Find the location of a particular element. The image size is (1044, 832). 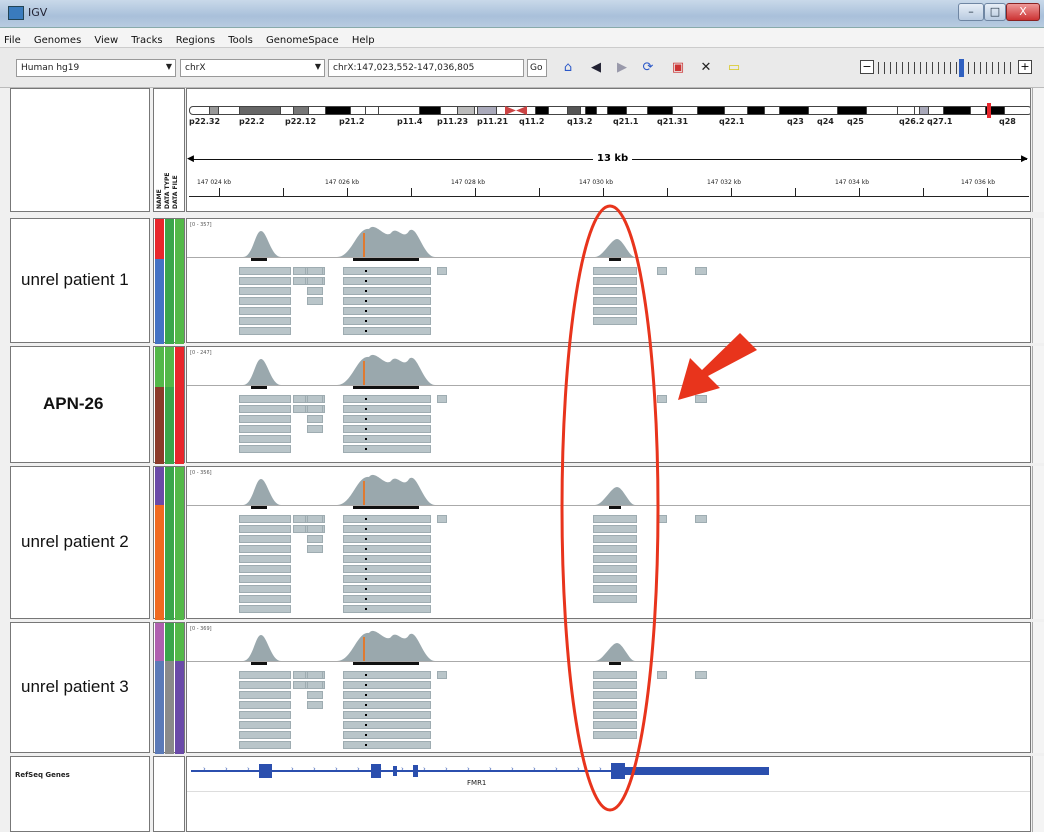

go-button: Go is located at coordinates (537, 68).